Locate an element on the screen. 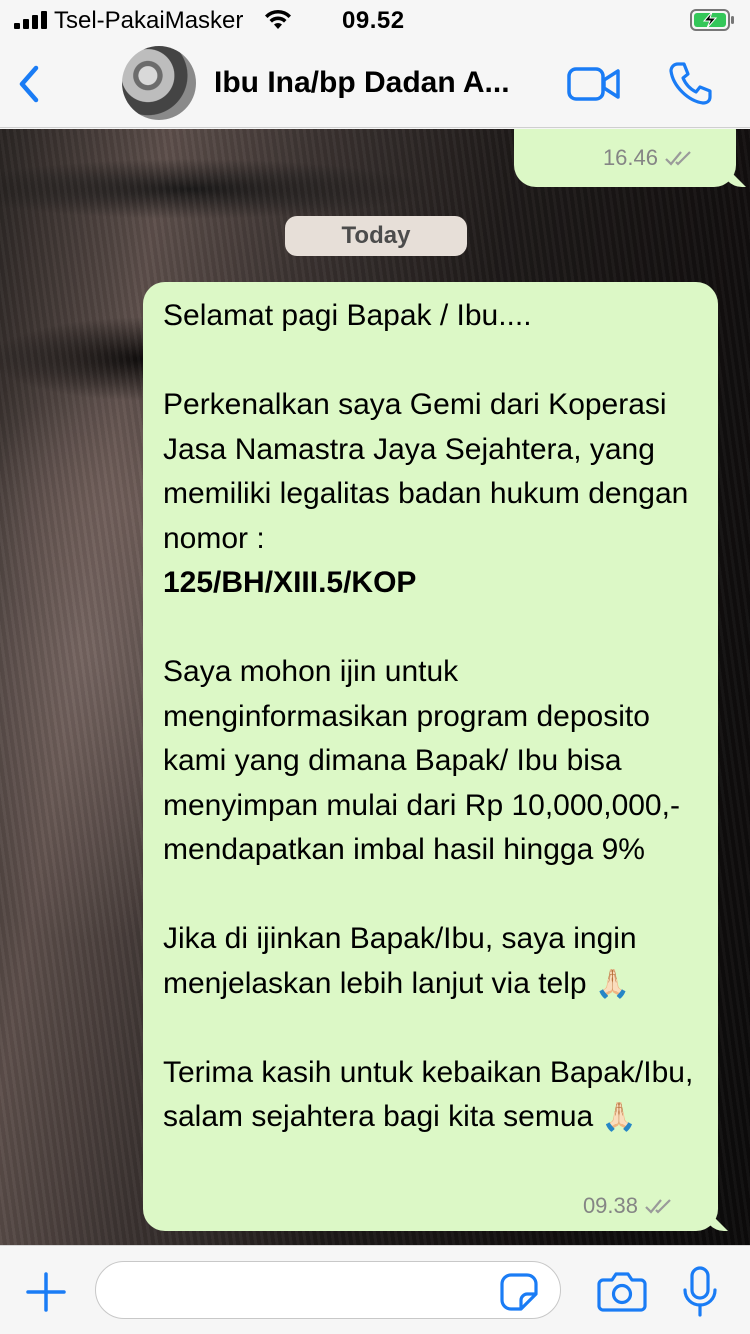  status-bar: Tsel-PakaiMasker 09.52 is located at coordinates (375, 20).